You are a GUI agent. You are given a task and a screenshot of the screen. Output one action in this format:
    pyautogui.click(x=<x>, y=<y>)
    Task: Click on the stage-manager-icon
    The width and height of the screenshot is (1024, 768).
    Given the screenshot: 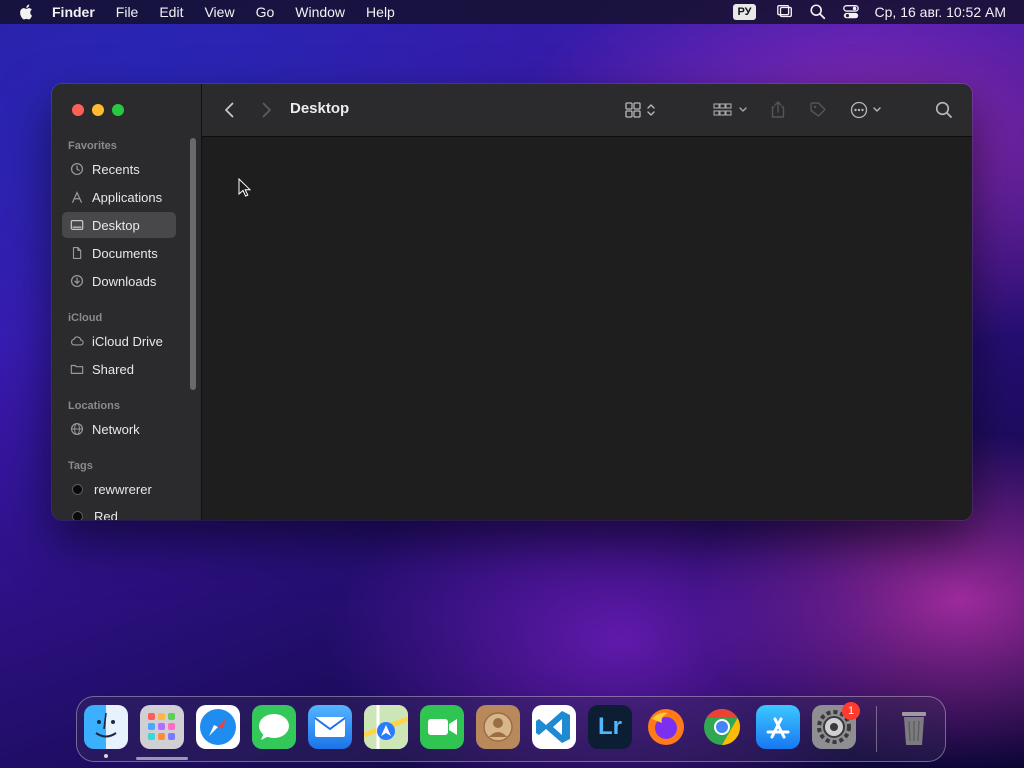 What is the action you would take?
    pyautogui.click(x=785, y=12)
    